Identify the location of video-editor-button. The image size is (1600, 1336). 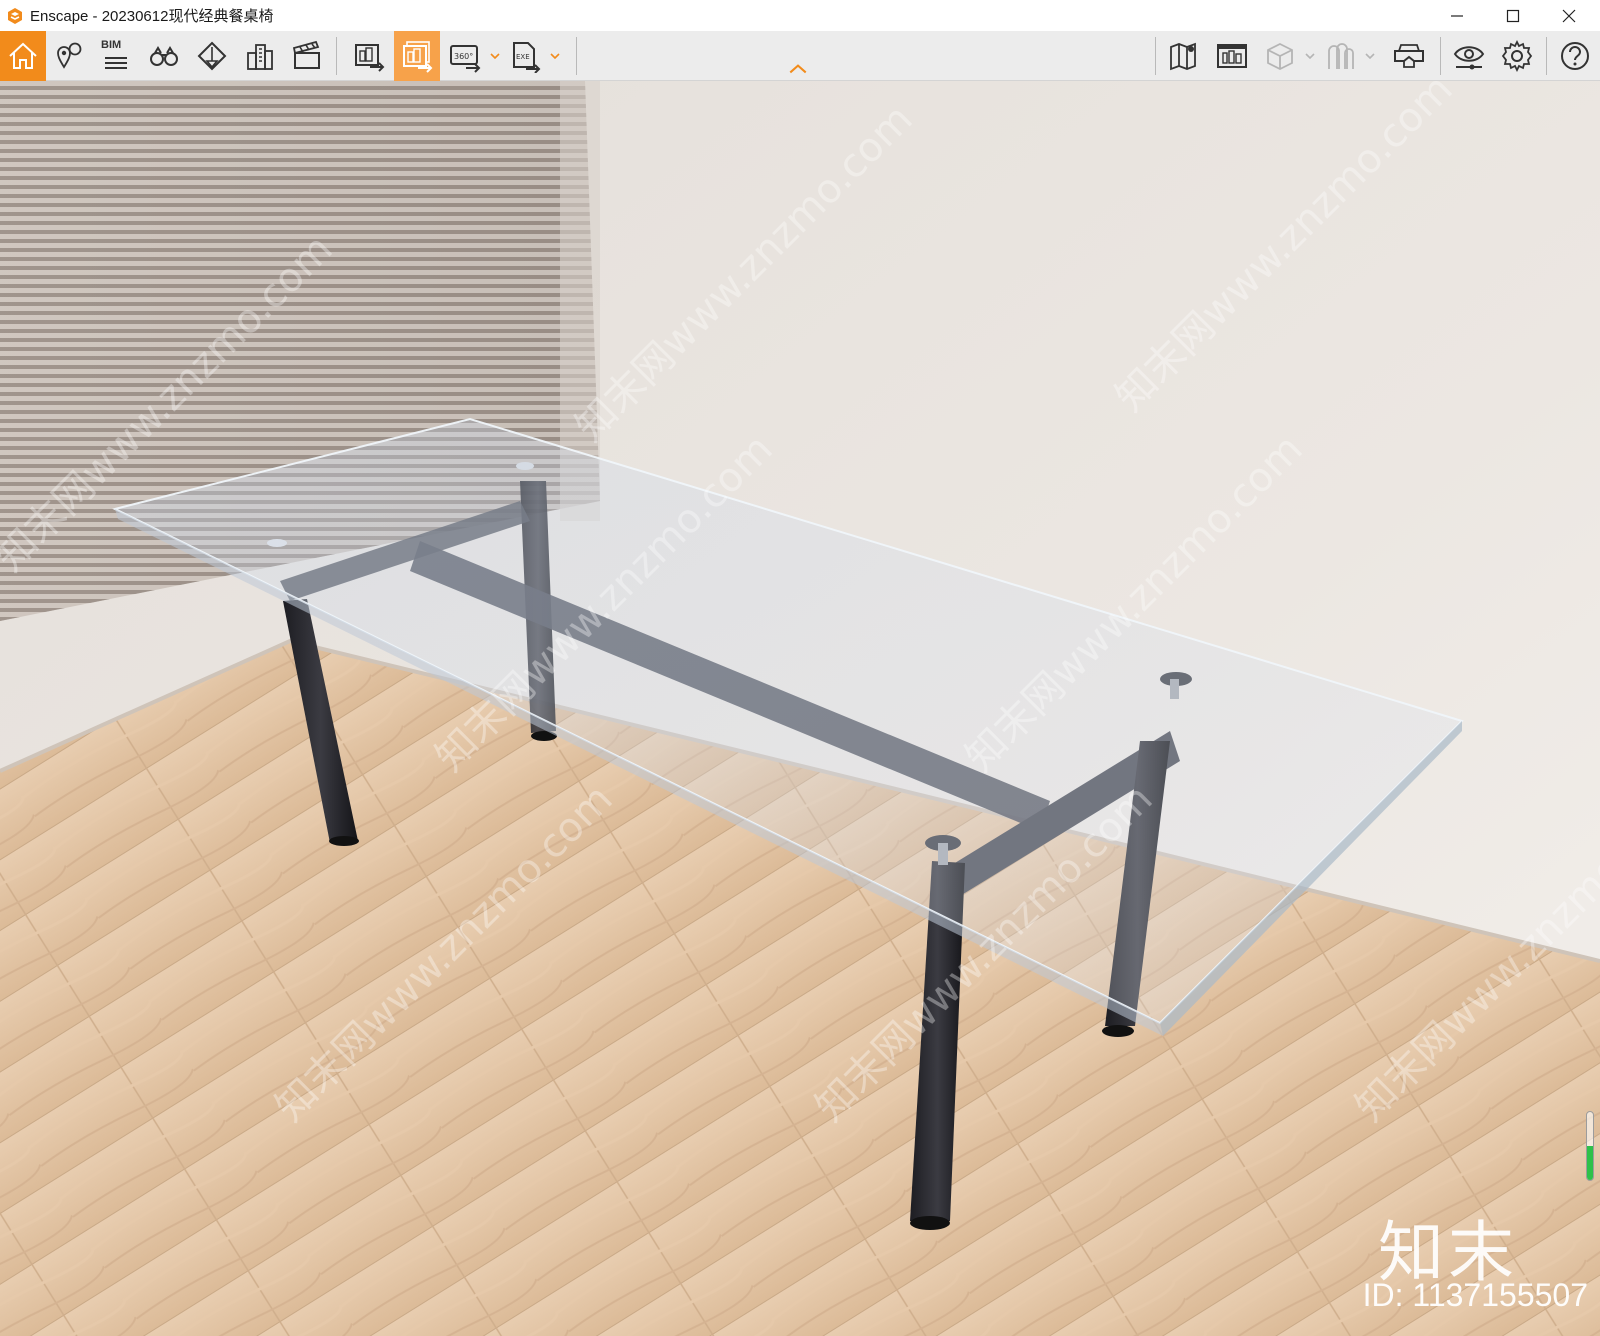
(307, 56).